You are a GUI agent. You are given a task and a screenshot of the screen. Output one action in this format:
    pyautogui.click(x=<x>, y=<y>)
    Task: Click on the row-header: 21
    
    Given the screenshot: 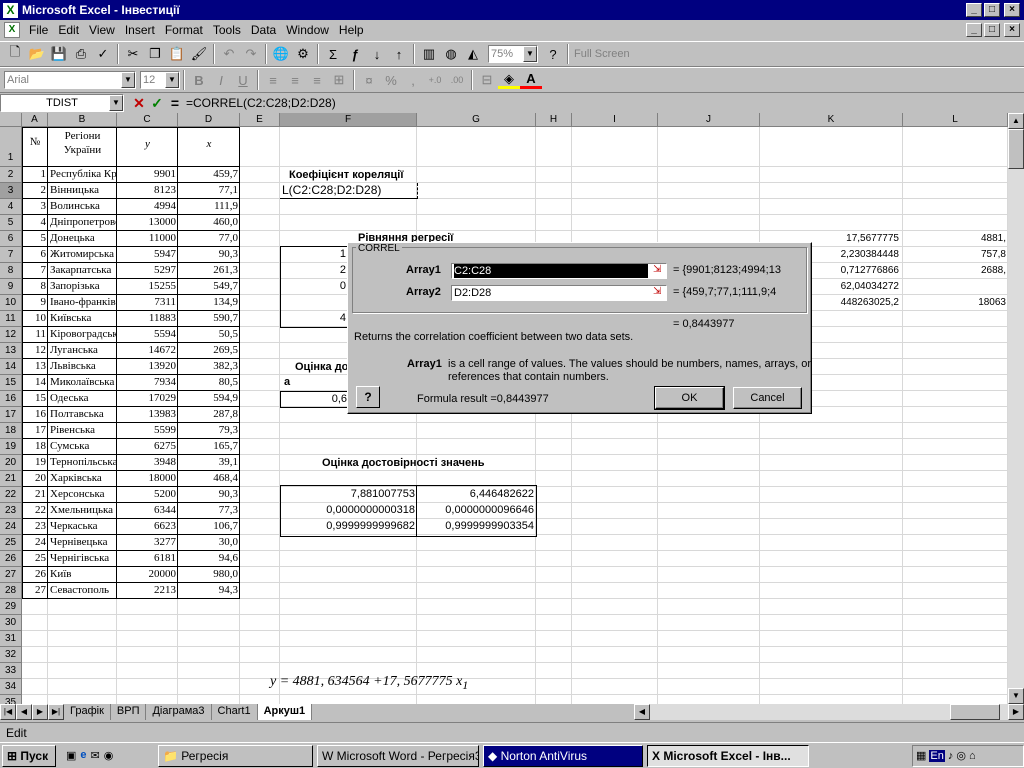 What is the action you would take?
    pyautogui.click(x=11, y=479)
    